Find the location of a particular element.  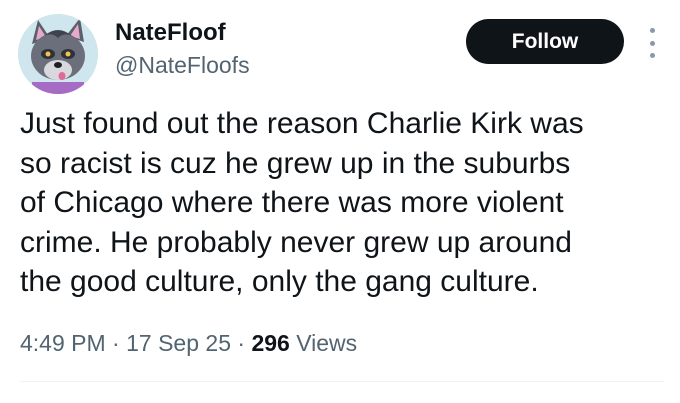

tweet-text-line: crime. He probably never grew up around is located at coordinates (296, 242).